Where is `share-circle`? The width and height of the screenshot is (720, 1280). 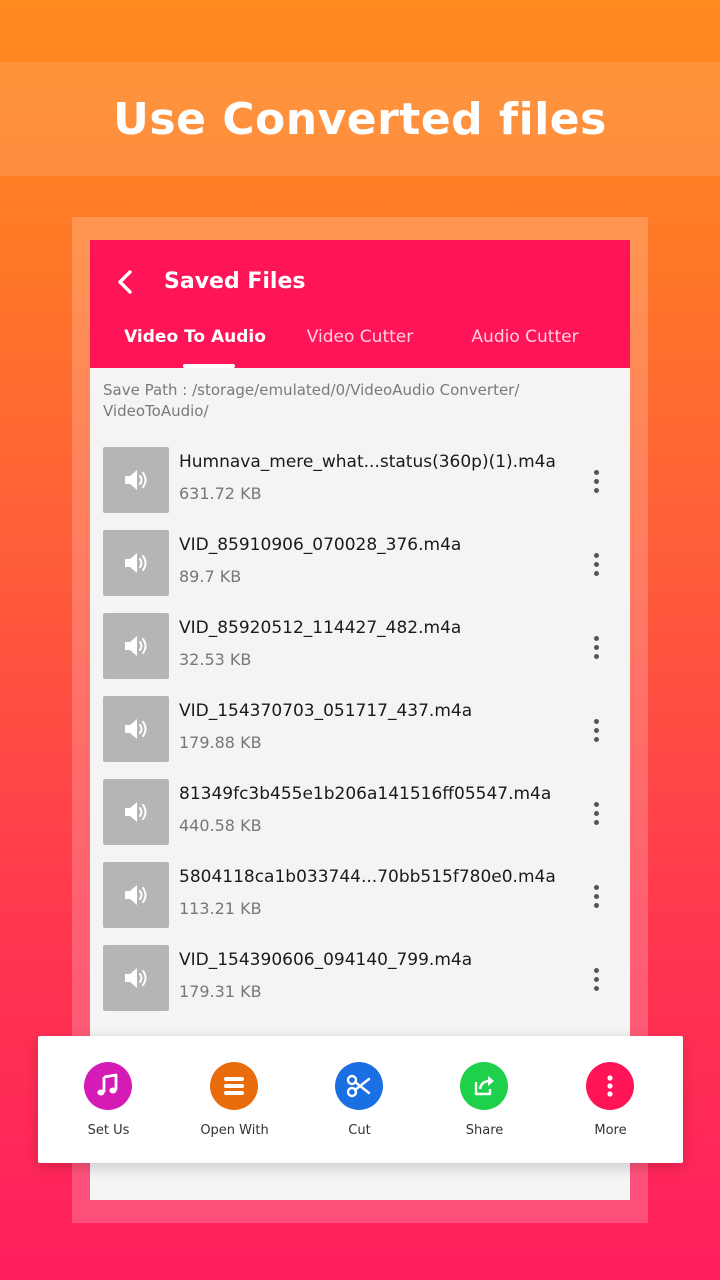 share-circle is located at coordinates (484, 1086).